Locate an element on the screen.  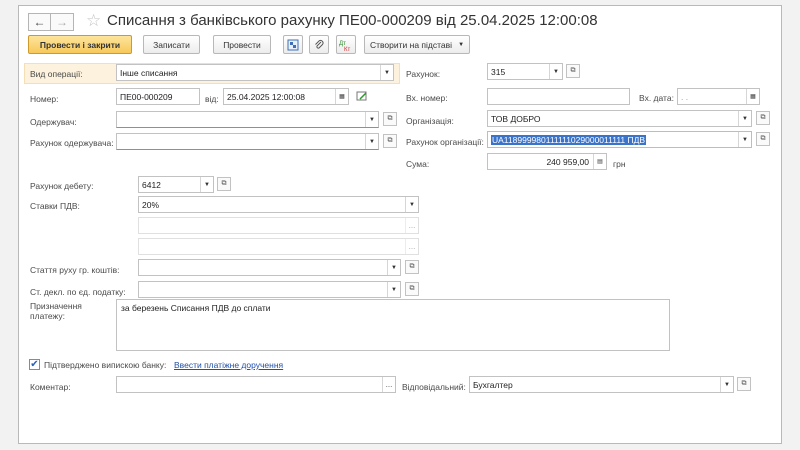
post-button: Провести is located at coordinates (242, 44).